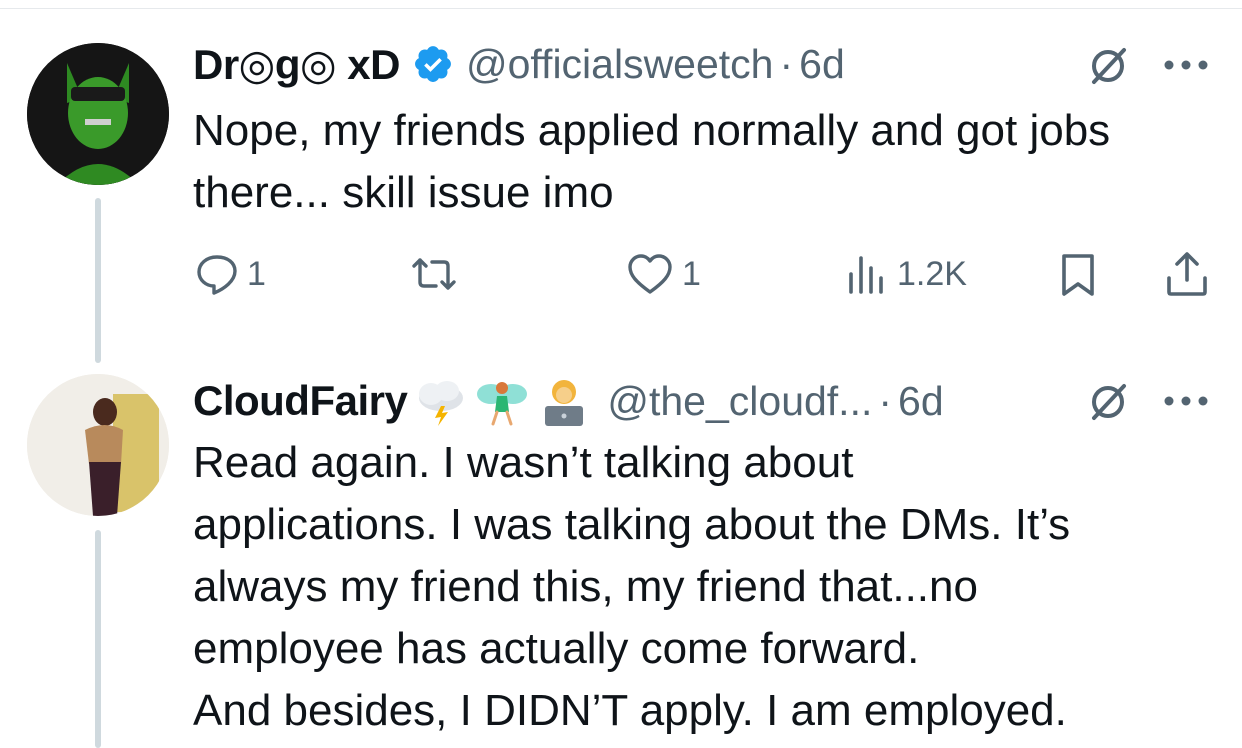 Image resolution: width=1242 pixels, height=748 pixels. What do you see at coordinates (217, 275) in the screenshot?
I see `reply-icon` at bounding box center [217, 275].